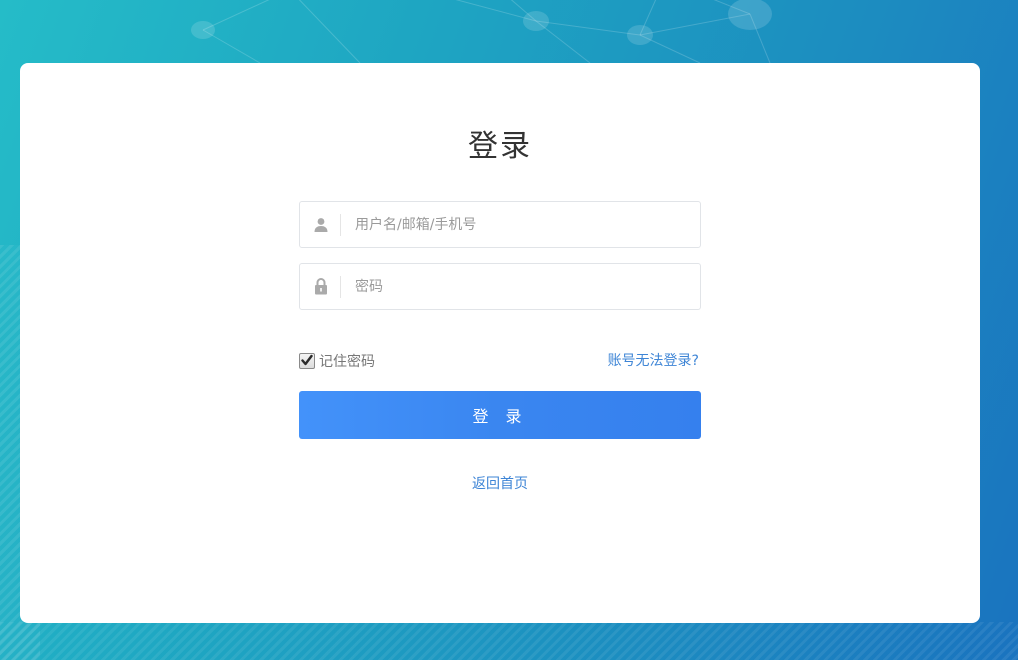  Describe the element at coordinates (321, 286) in the screenshot. I see `lock-icon` at that location.